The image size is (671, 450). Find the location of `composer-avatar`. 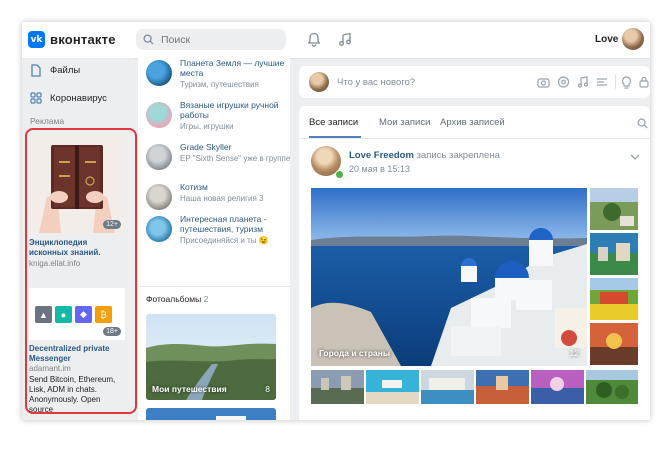

composer-avatar is located at coordinates (319, 82).